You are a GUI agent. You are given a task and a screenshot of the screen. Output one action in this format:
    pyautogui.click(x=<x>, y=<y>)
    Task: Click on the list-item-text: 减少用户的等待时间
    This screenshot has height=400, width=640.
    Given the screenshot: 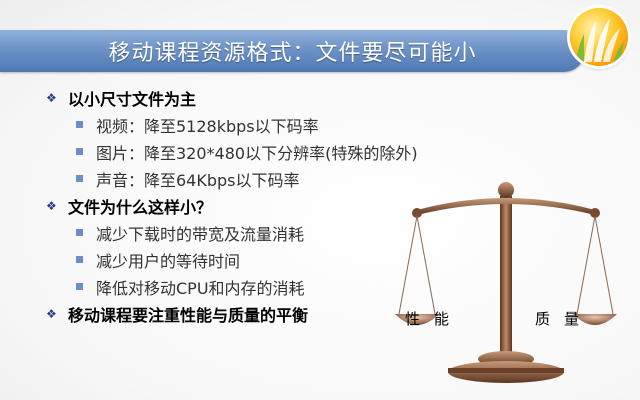 What is the action you would take?
    pyautogui.click(x=168, y=261)
    